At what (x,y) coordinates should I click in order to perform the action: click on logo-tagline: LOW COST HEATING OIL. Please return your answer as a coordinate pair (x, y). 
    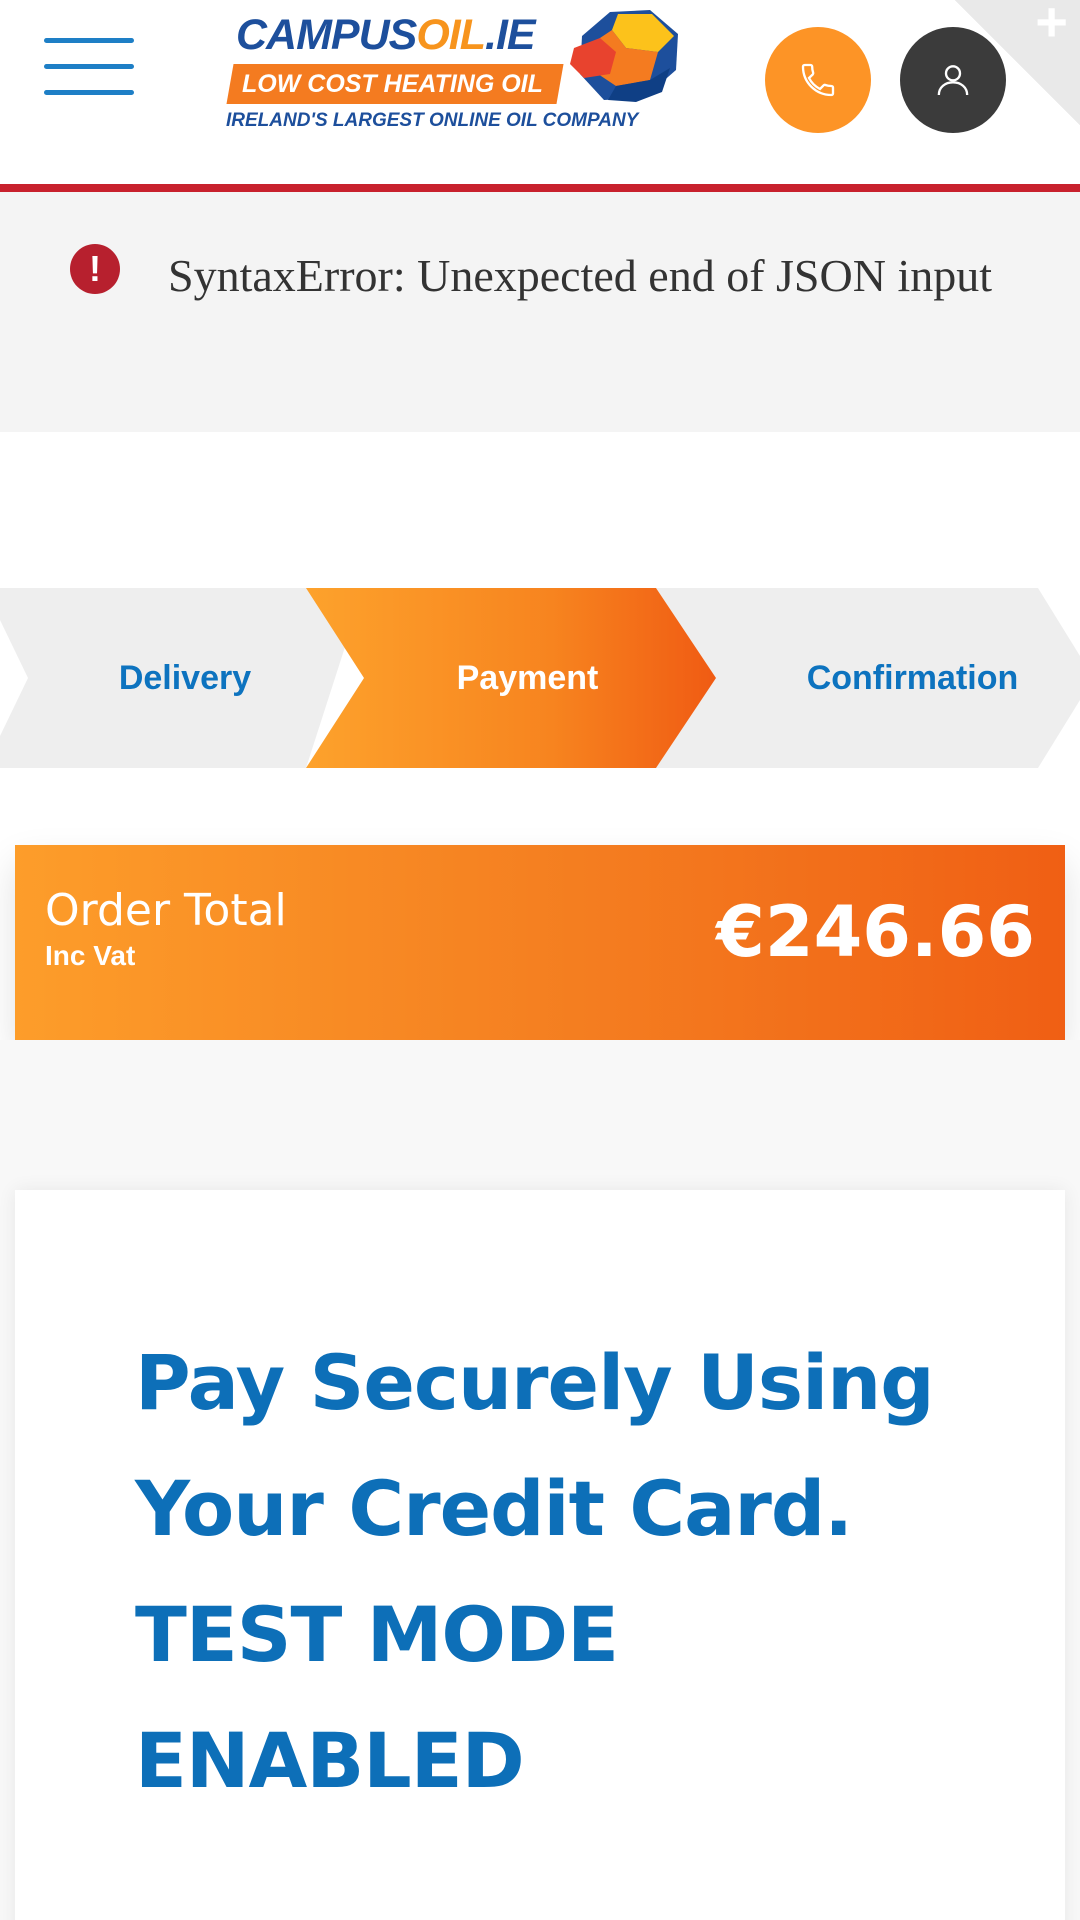
    Looking at the image, I should click on (392, 84).